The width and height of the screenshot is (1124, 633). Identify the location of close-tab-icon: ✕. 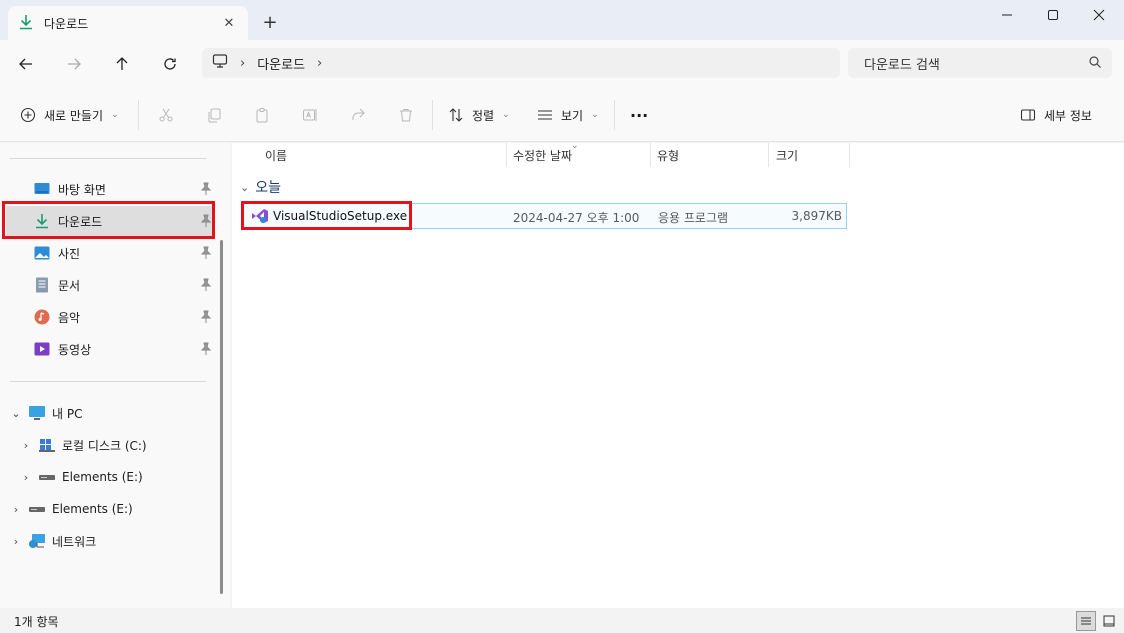
(229, 23).